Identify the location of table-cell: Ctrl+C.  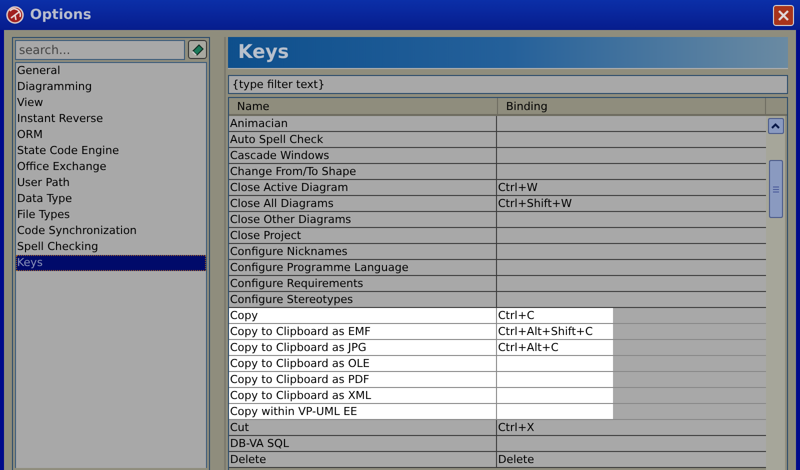
(631, 315).